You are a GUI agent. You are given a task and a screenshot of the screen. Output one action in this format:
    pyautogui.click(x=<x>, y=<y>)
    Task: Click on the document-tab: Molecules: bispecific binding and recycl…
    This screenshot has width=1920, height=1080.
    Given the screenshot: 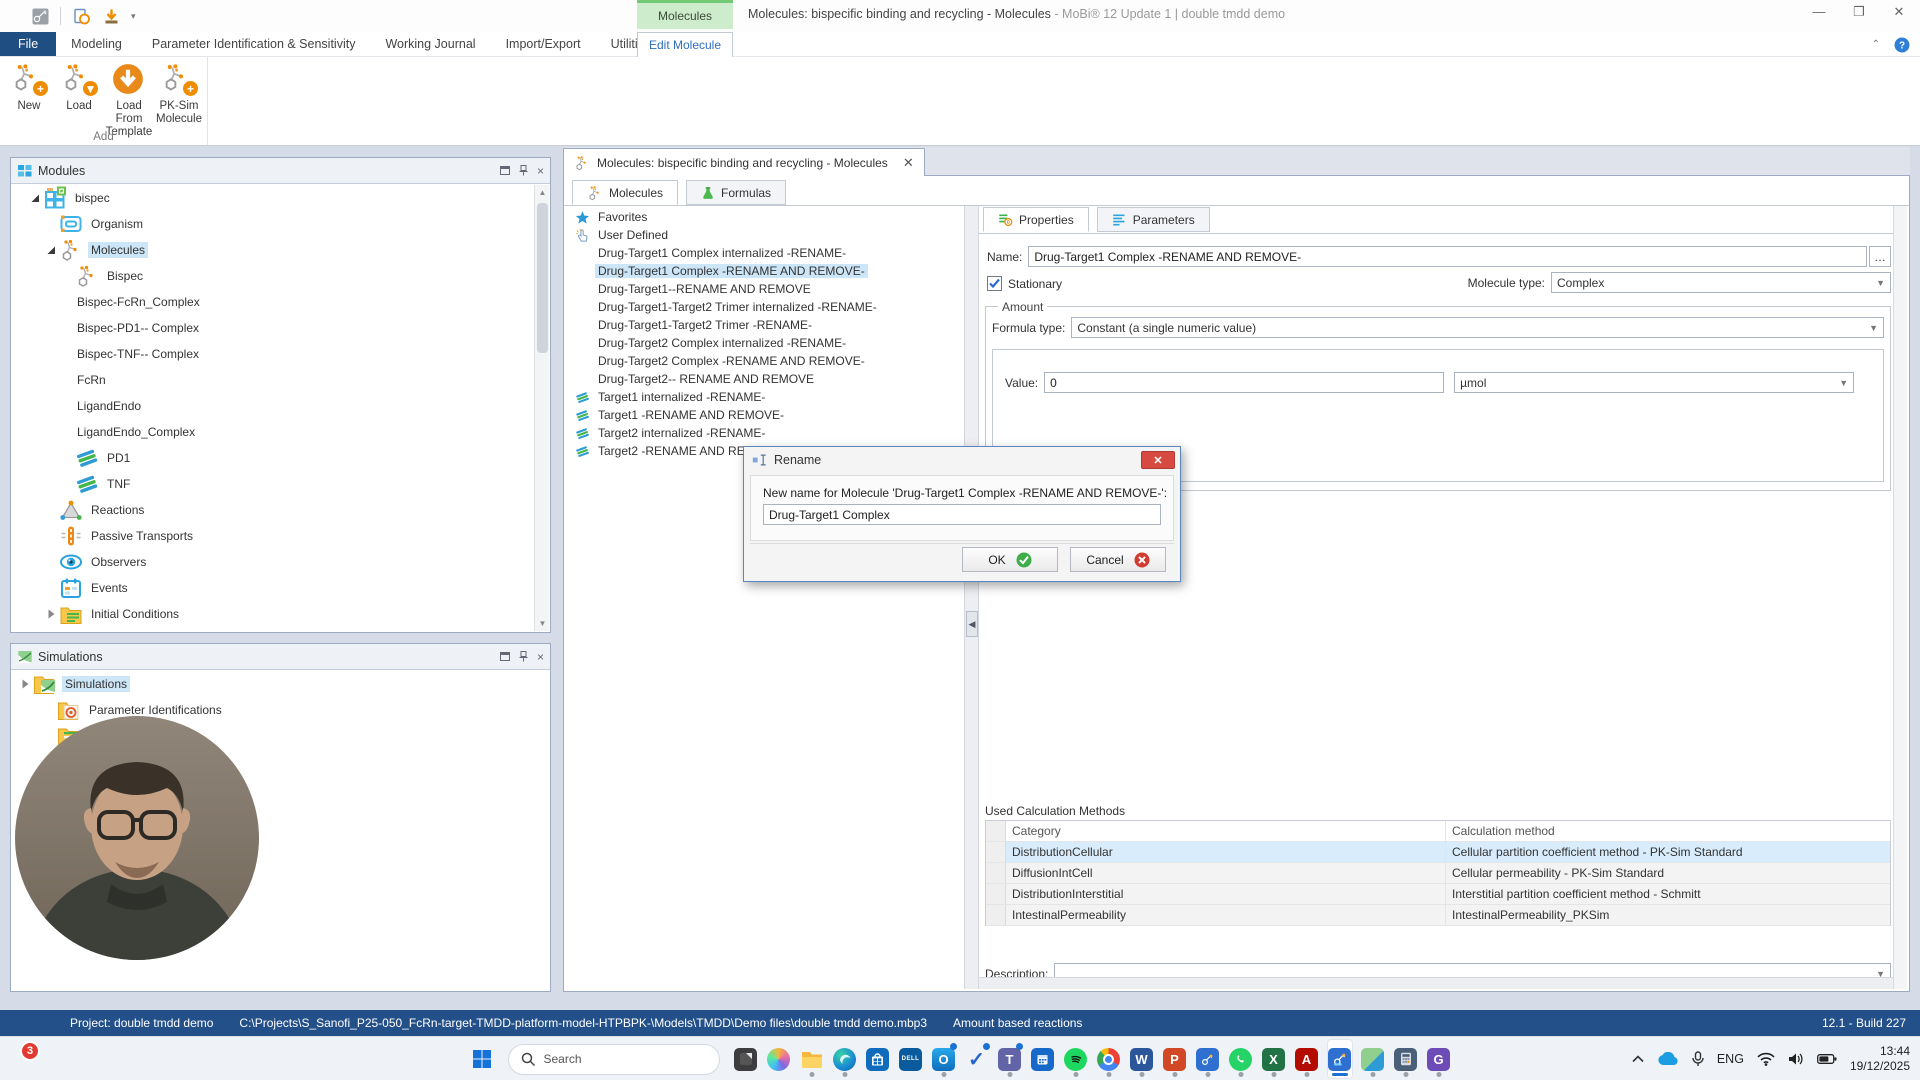 What is the action you would take?
    pyautogui.click(x=744, y=162)
    